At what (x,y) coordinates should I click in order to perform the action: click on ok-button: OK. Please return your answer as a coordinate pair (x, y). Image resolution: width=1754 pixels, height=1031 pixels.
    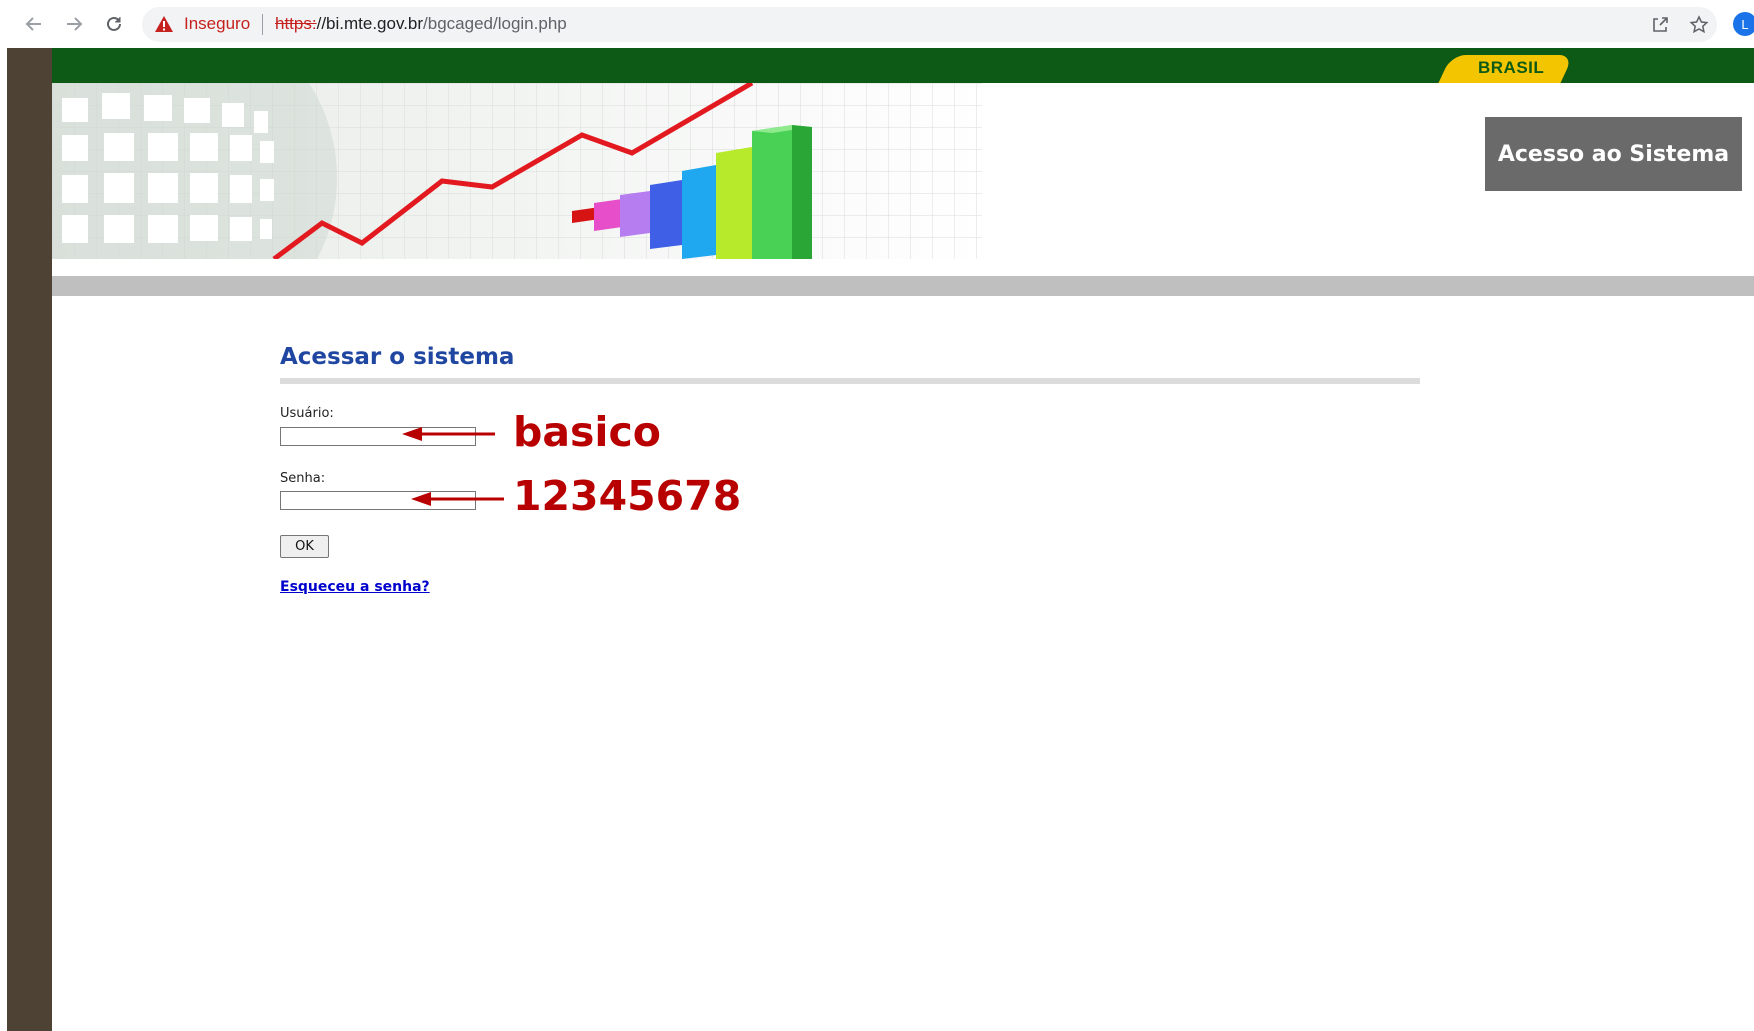
    Looking at the image, I should click on (304, 546).